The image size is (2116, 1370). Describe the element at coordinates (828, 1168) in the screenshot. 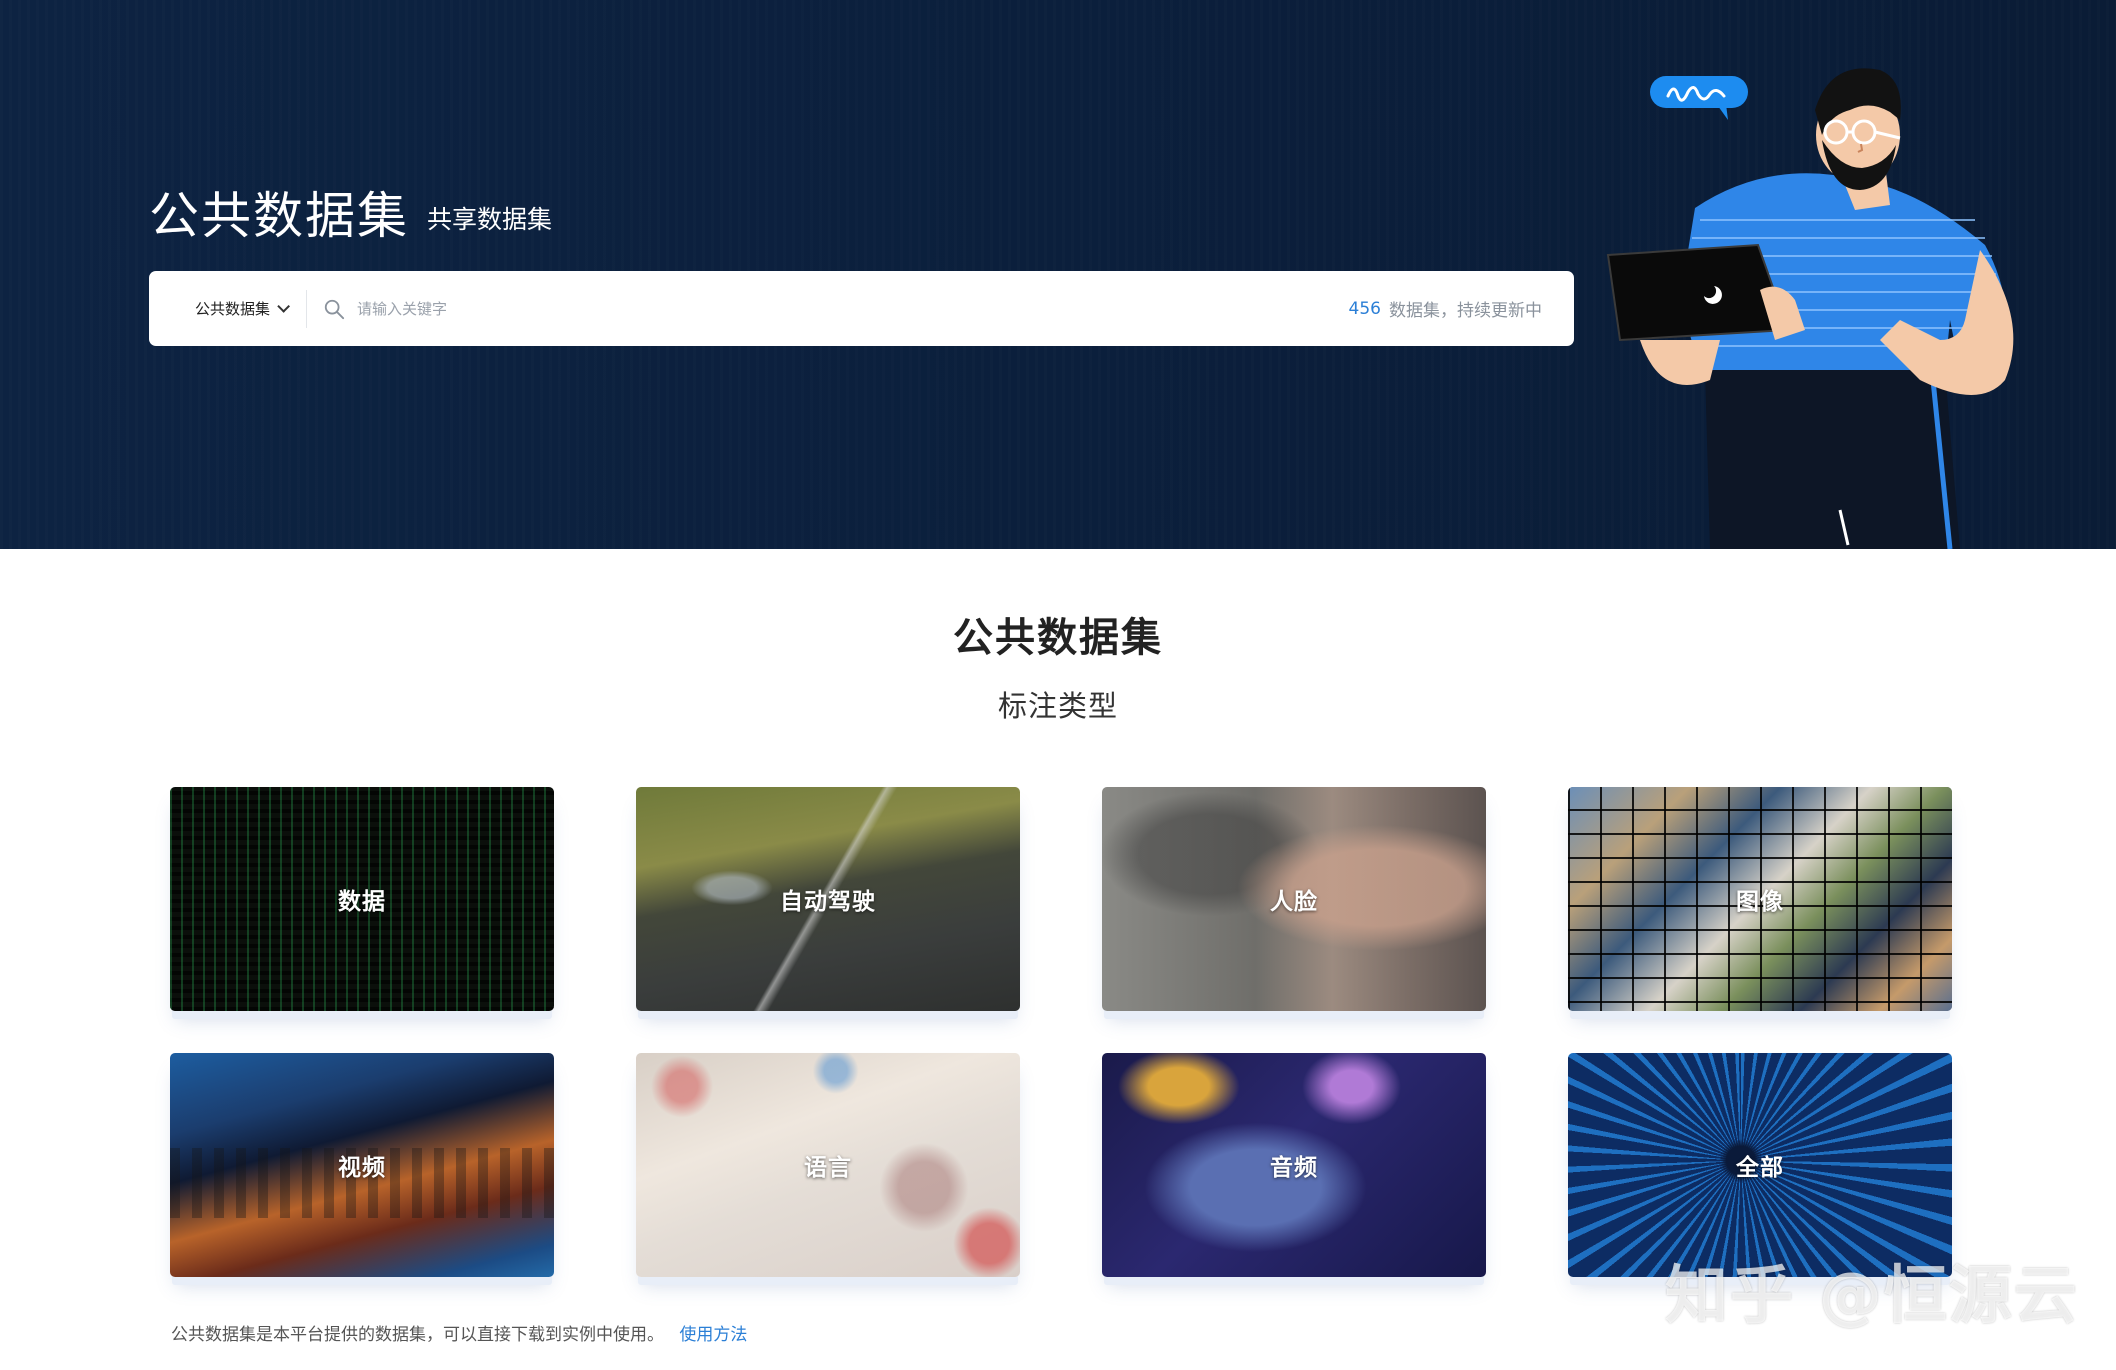

I see `category-card-label: 语言` at that location.